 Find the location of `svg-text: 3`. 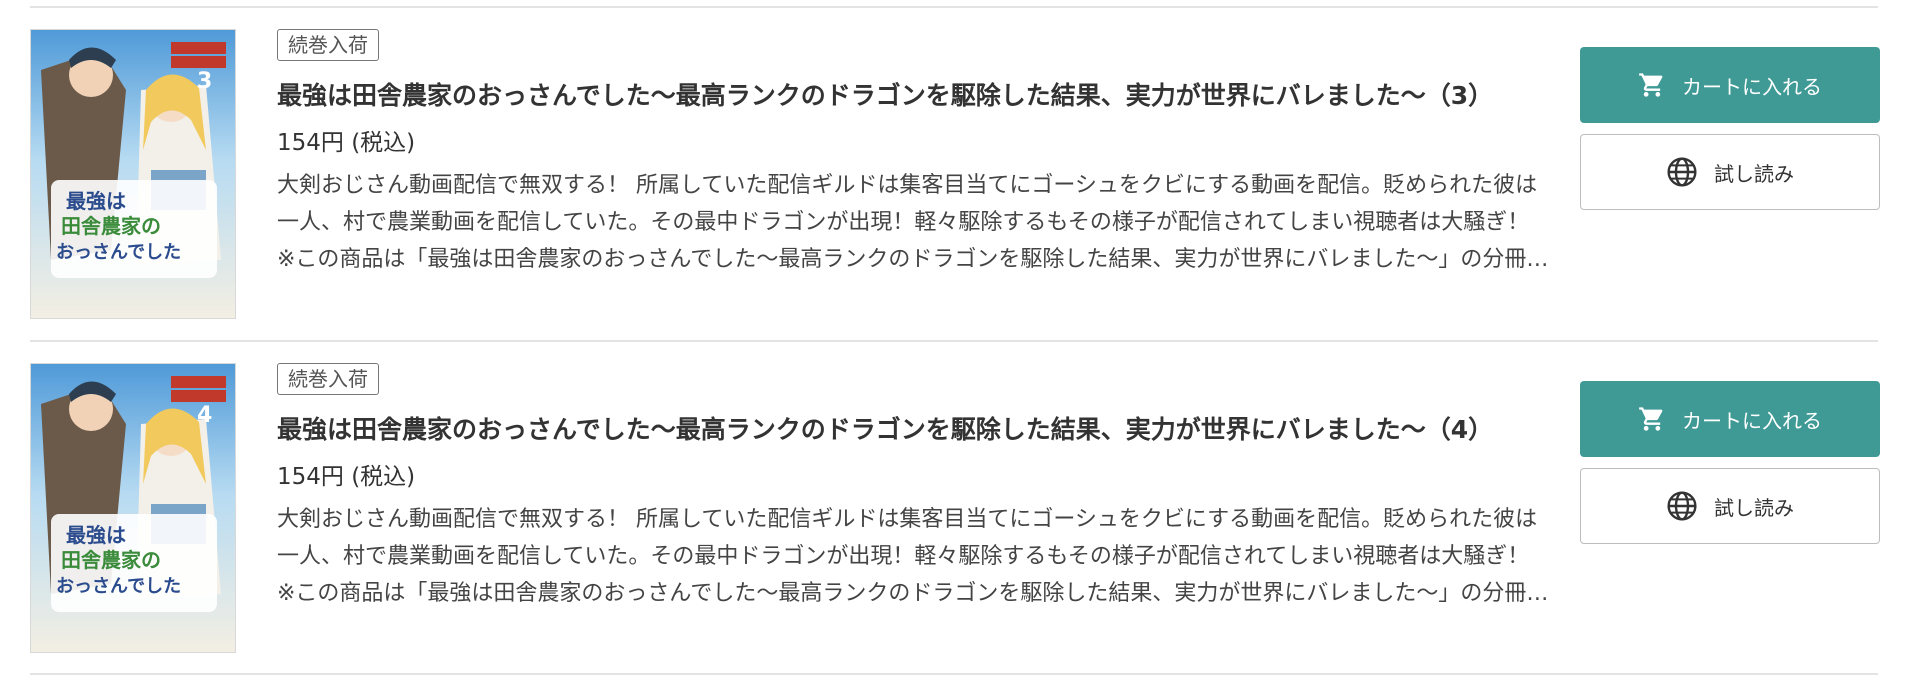

svg-text: 3 is located at coordinates (204, 81).